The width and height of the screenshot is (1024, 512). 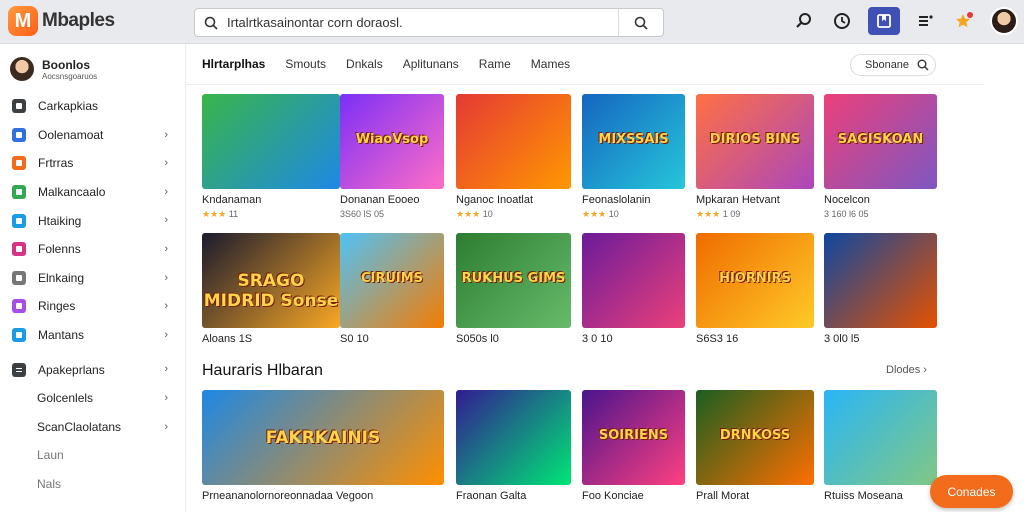 I want to click on sidebar-item-label: Golcenlels, so click(x=65, y=398).